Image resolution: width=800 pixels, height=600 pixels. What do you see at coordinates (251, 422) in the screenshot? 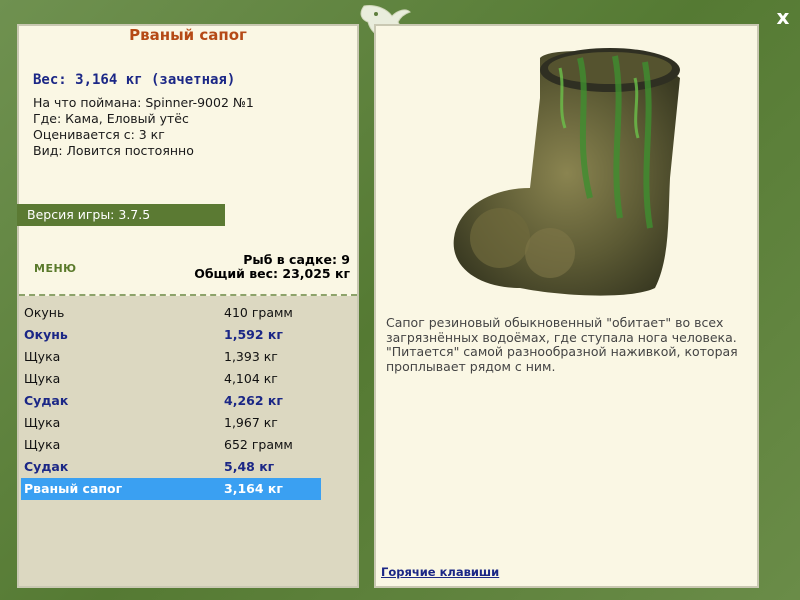
I see `catch-weight: 1,967 кг` at bounding box center [251, 422].